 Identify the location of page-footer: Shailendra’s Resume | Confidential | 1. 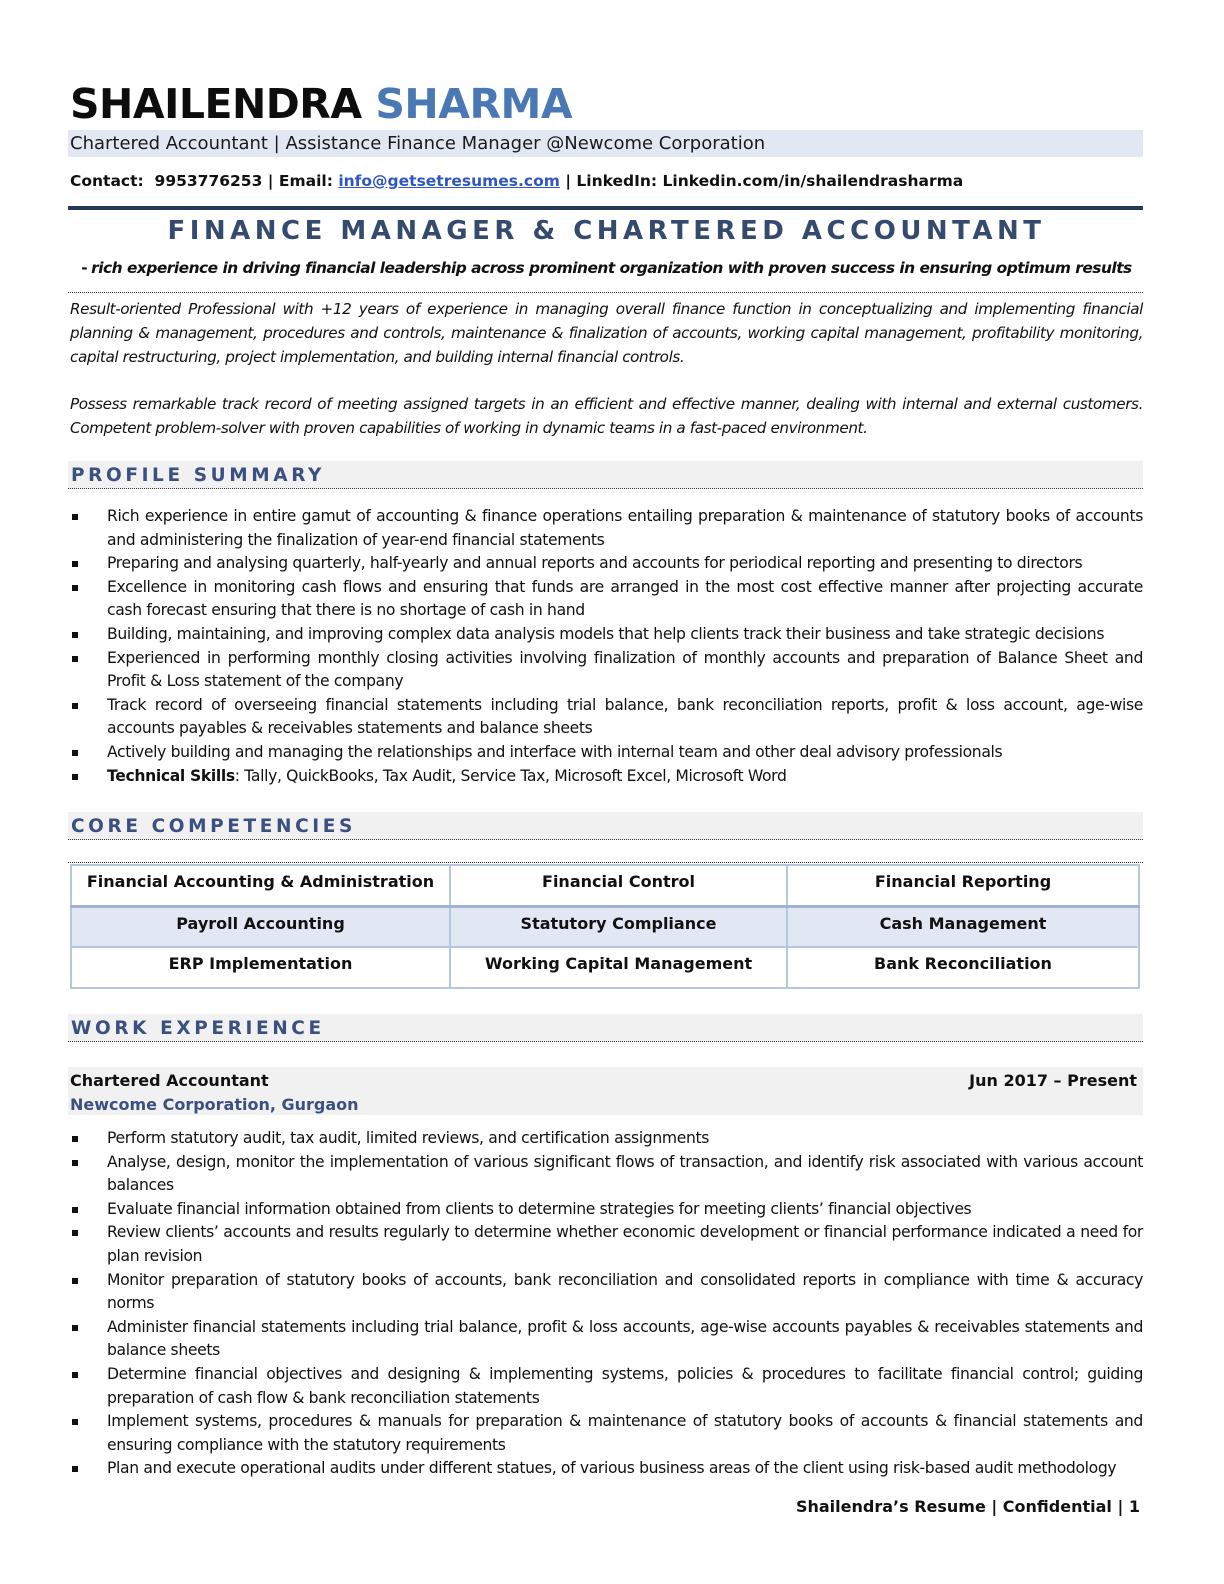
(967, 1506).